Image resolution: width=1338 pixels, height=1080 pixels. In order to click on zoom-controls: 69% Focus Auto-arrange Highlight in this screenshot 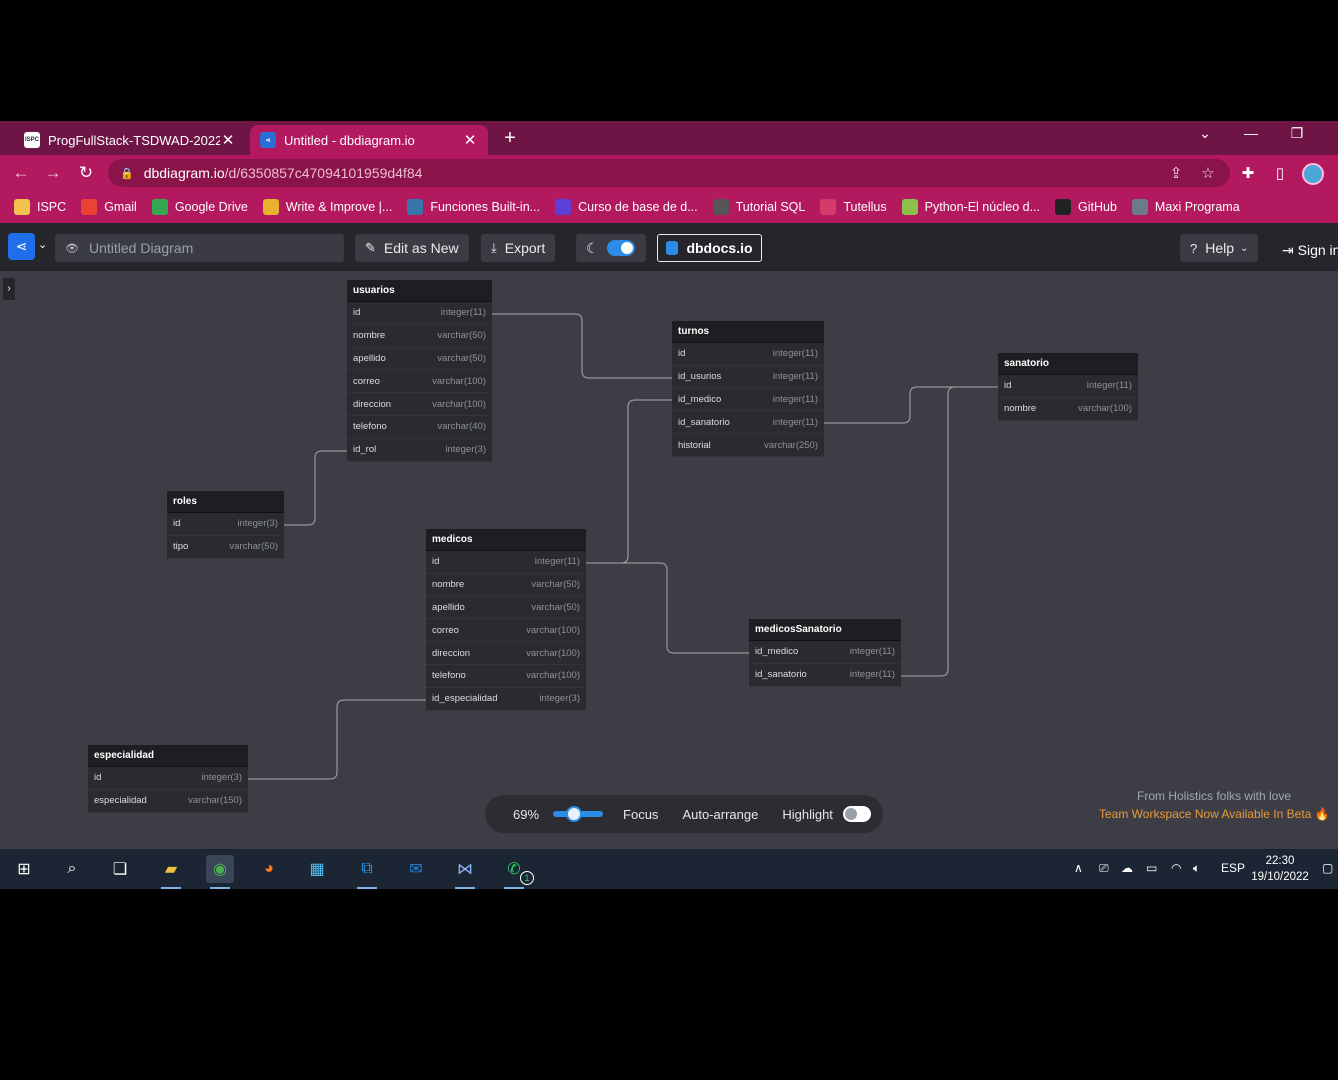, I will do `click(684, 814)`.